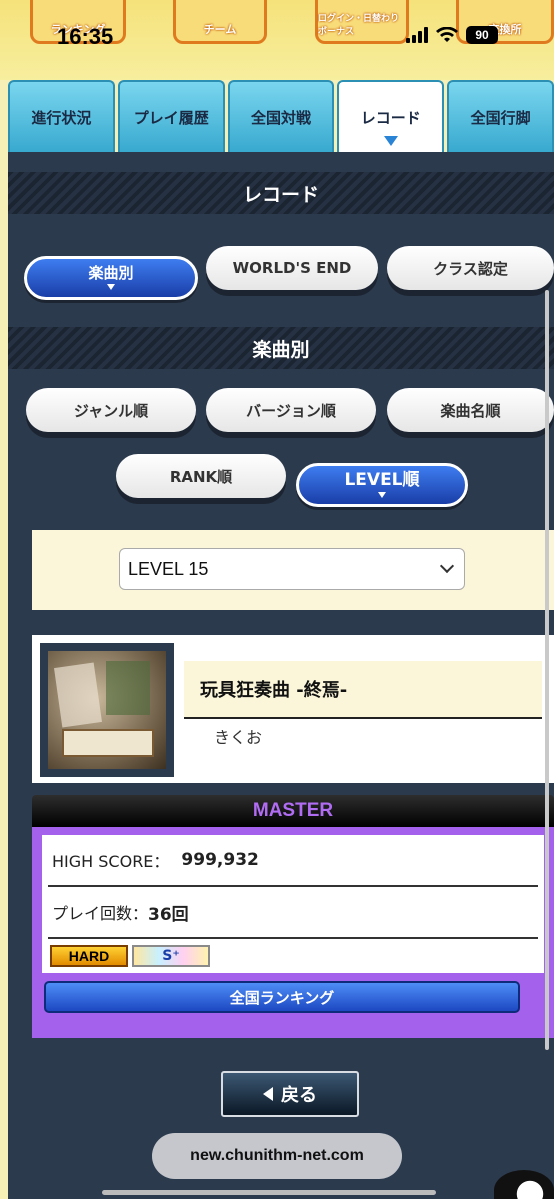  I want to click on sort-genre-button: ジャンル順, so click(111, 410).